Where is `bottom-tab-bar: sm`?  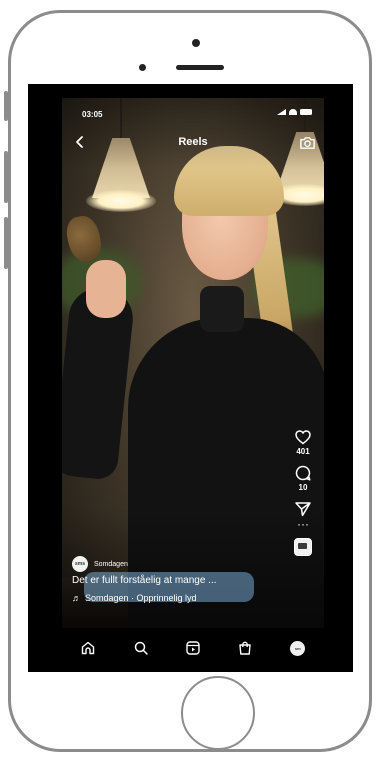 bottom-tab-bar: sm is located at coordinates (193, 648).